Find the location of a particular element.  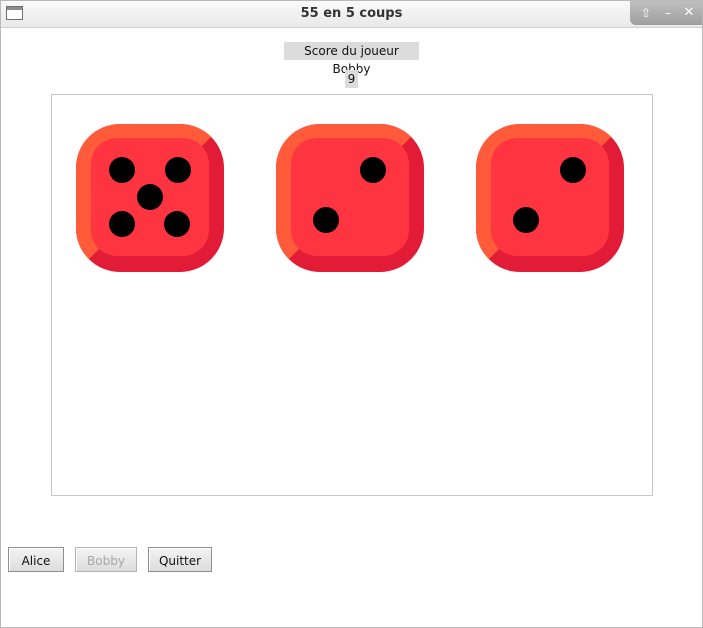

maximize-icon: ⇧ is located at coordinates (646, 13).